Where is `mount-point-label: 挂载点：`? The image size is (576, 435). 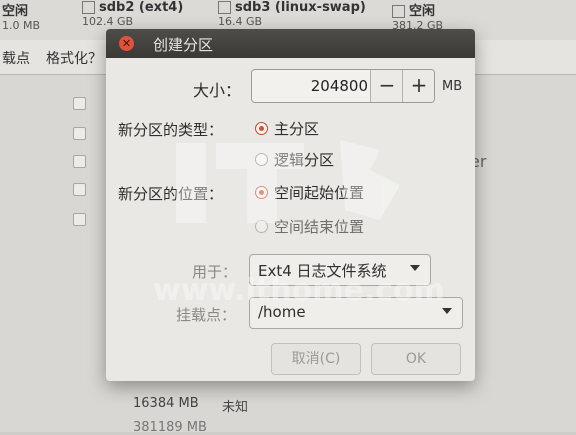 mount-point-label: 挂载点： is located at coordinates (206, 315).